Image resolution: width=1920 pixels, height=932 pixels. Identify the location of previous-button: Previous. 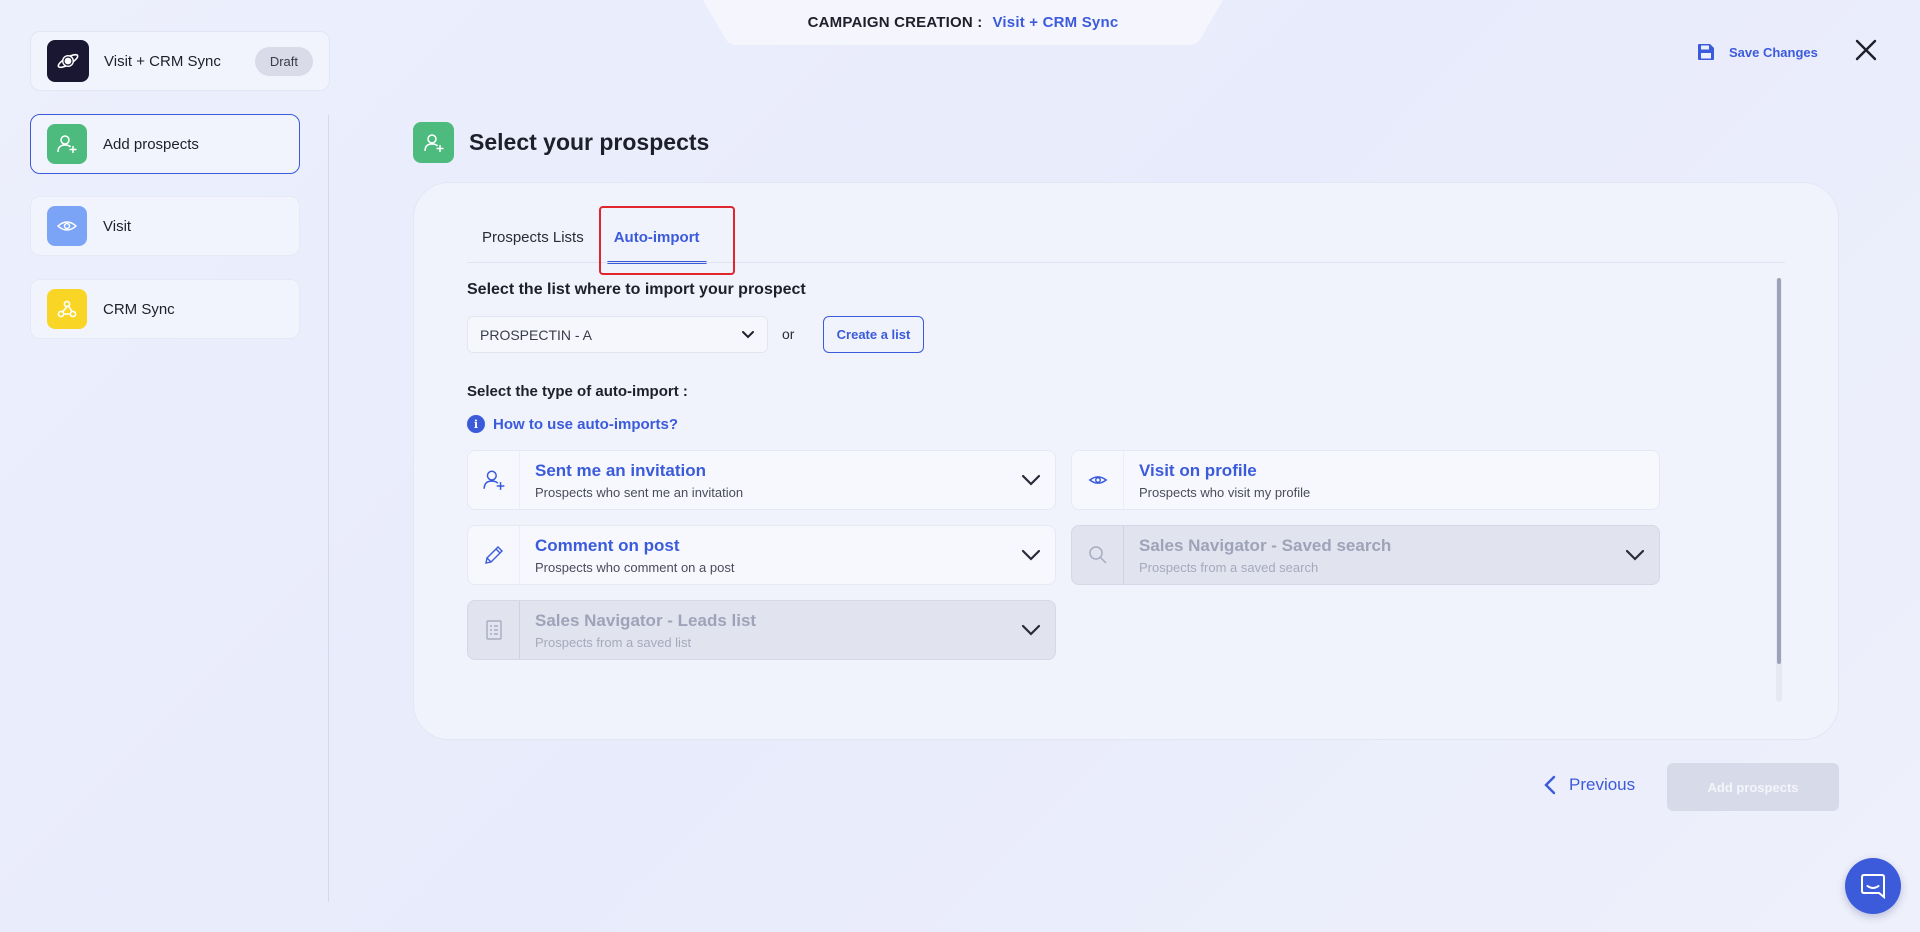
(1589, 785).